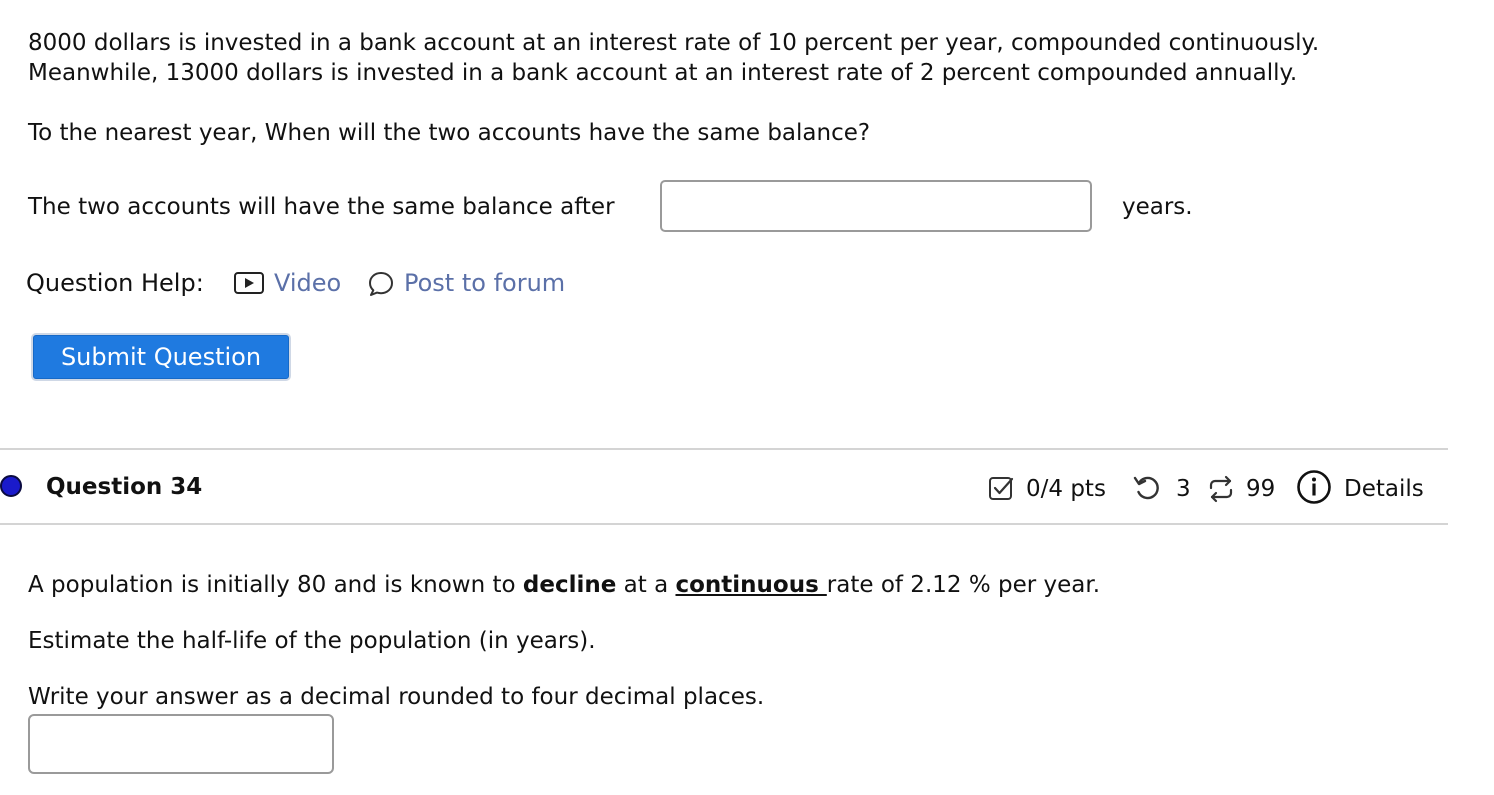 Image resolution: width=1494 pixels, height=795 pixels. Describe the element at coordinates (308, 283) in the screenshot. I see `video-link-label: Video` at that location.